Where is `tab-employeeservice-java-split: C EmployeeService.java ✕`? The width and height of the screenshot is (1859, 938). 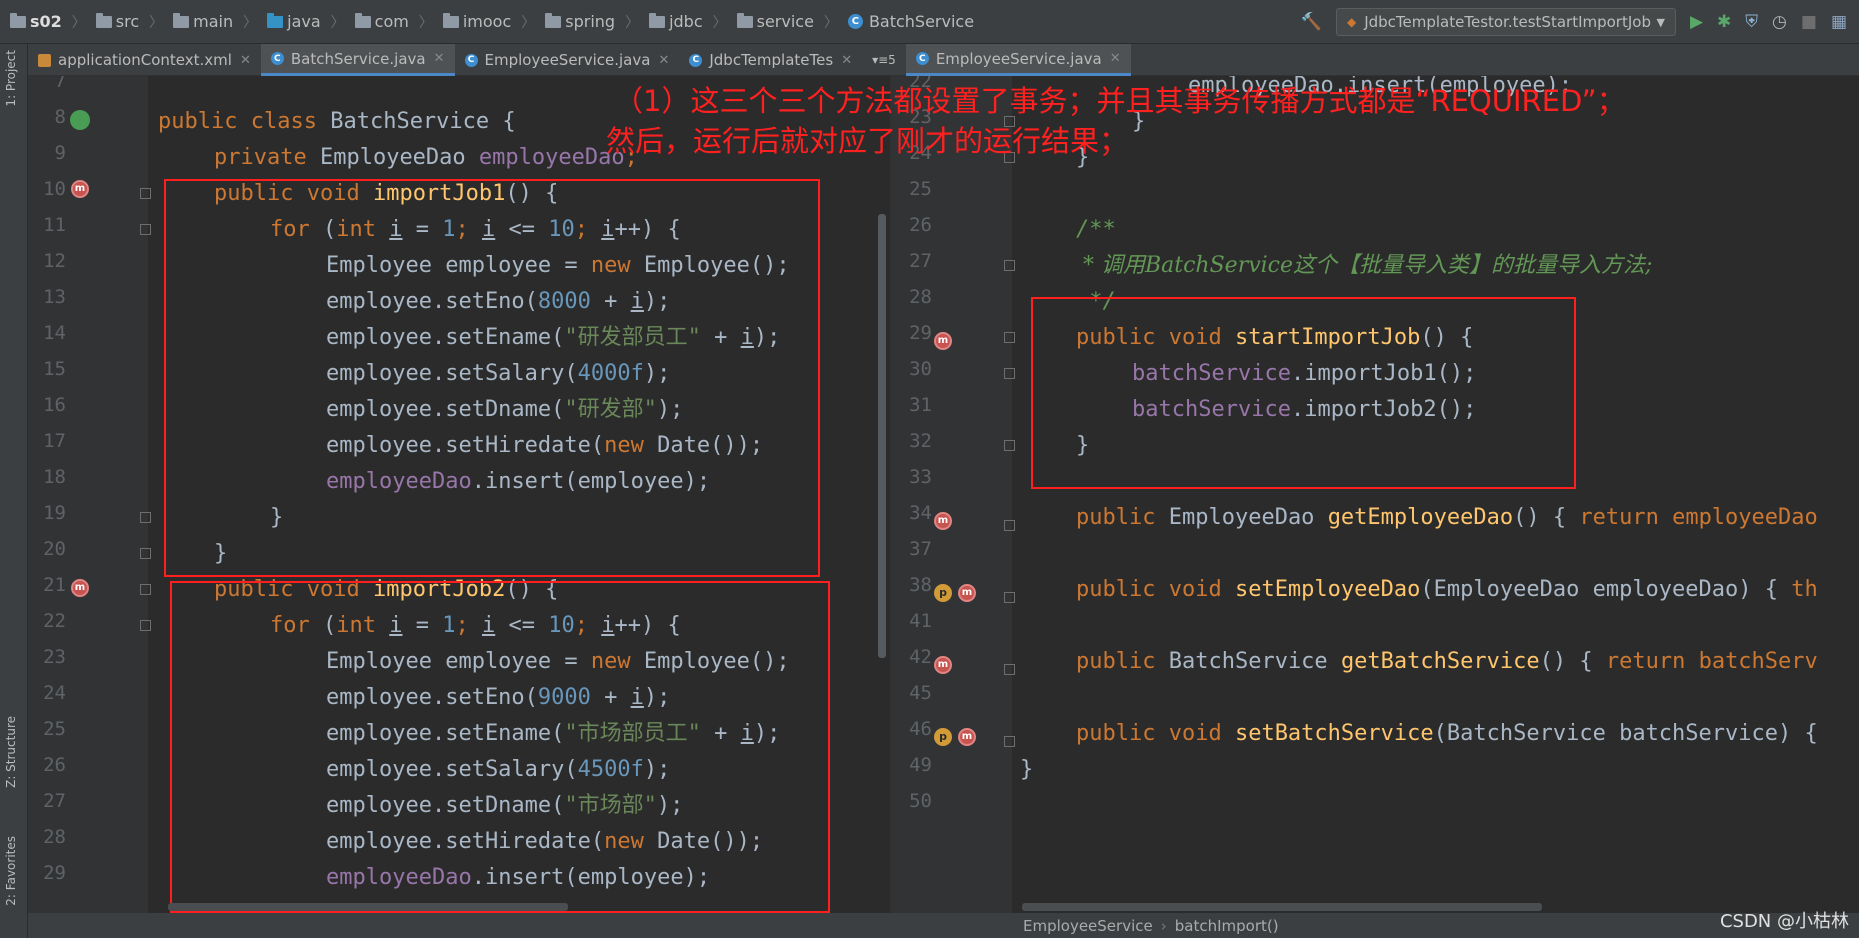
tab-employeeservice-java-split: C EmployeeService.java ✕ is located at coordinates (1018, 60).